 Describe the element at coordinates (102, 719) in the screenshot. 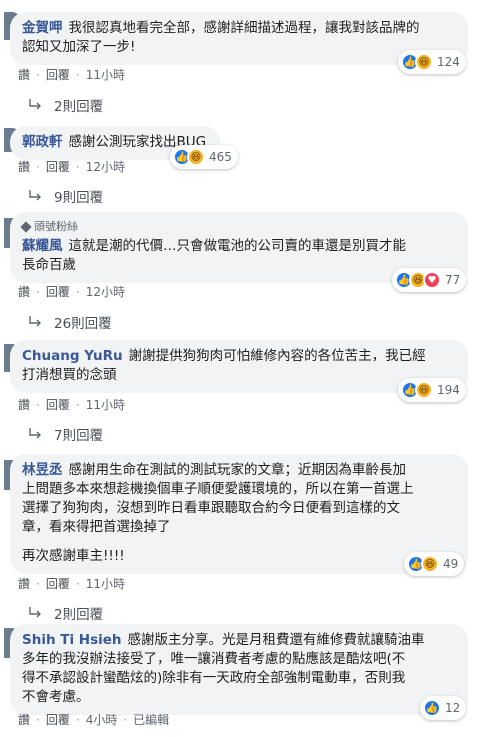

I see `timestamp: 4小時` at that location.